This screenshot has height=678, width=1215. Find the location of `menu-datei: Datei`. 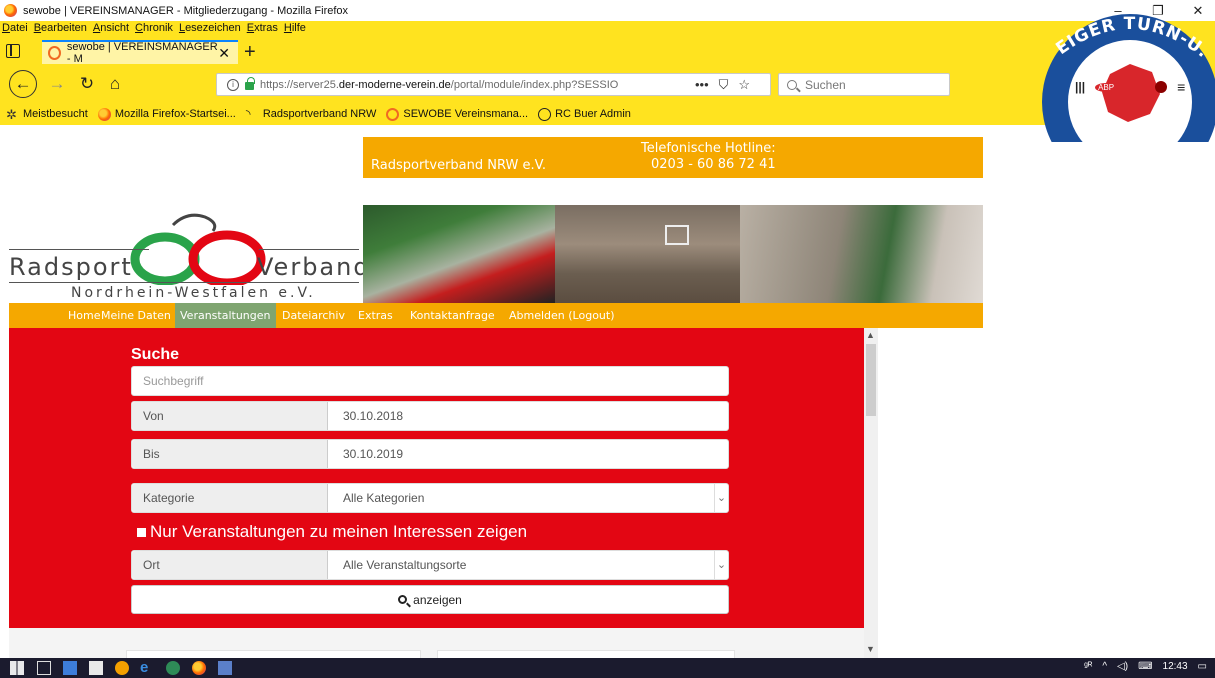

menu-datei: Datei is located at coordinates (15, 30).